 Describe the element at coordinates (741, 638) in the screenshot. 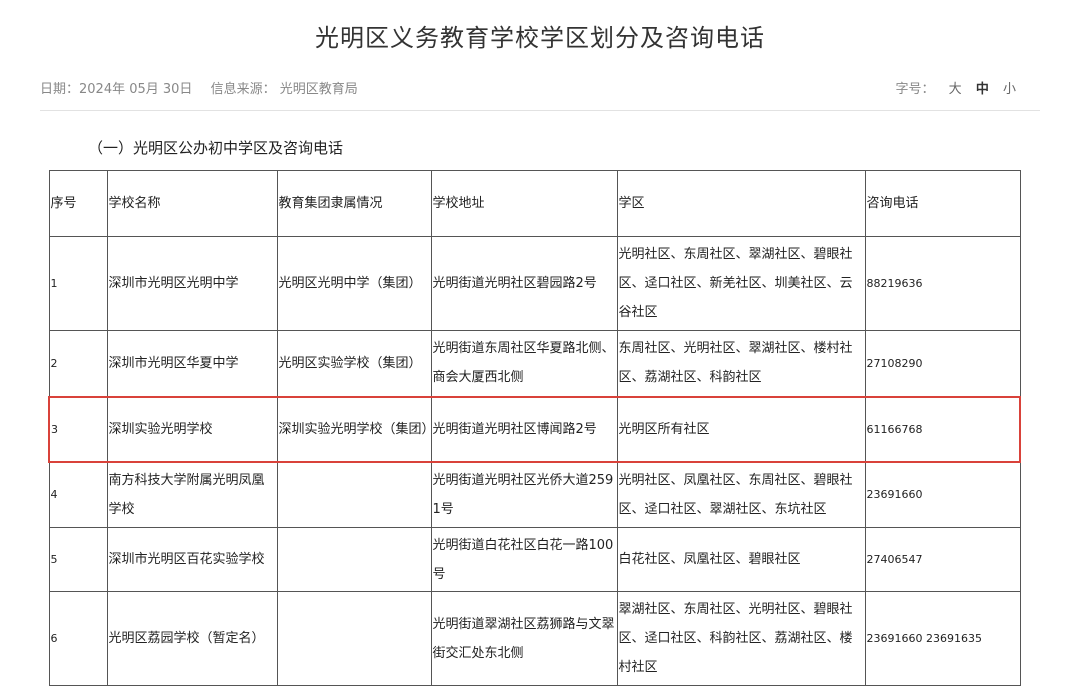

I see `school-district: 翠湖社区、东周社区、光明社区、碧眼社区、迳口社区、科韵社区、荔湖社区、楼村社区` at that location.